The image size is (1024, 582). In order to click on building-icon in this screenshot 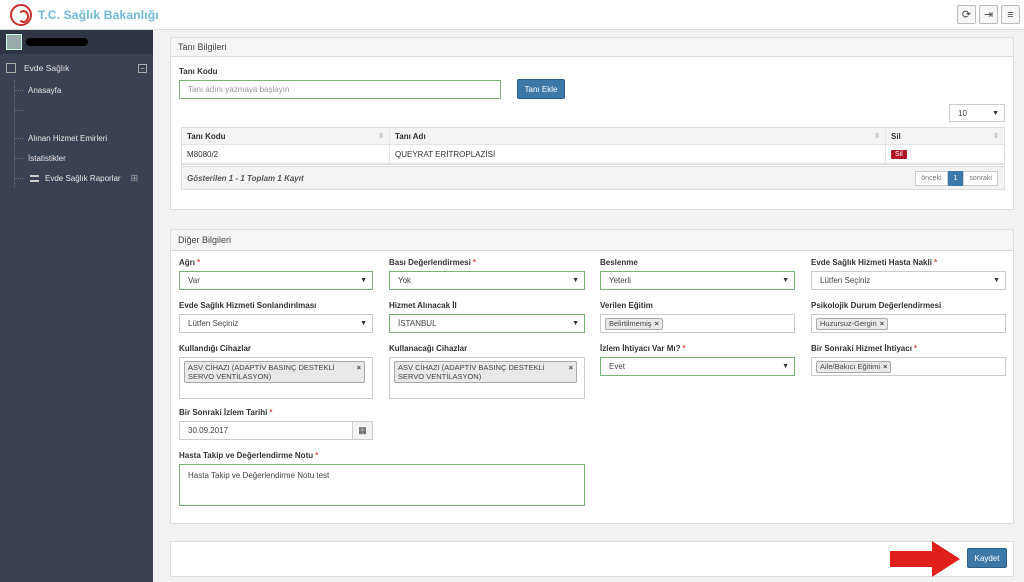, I will do `click(11, 68)`.